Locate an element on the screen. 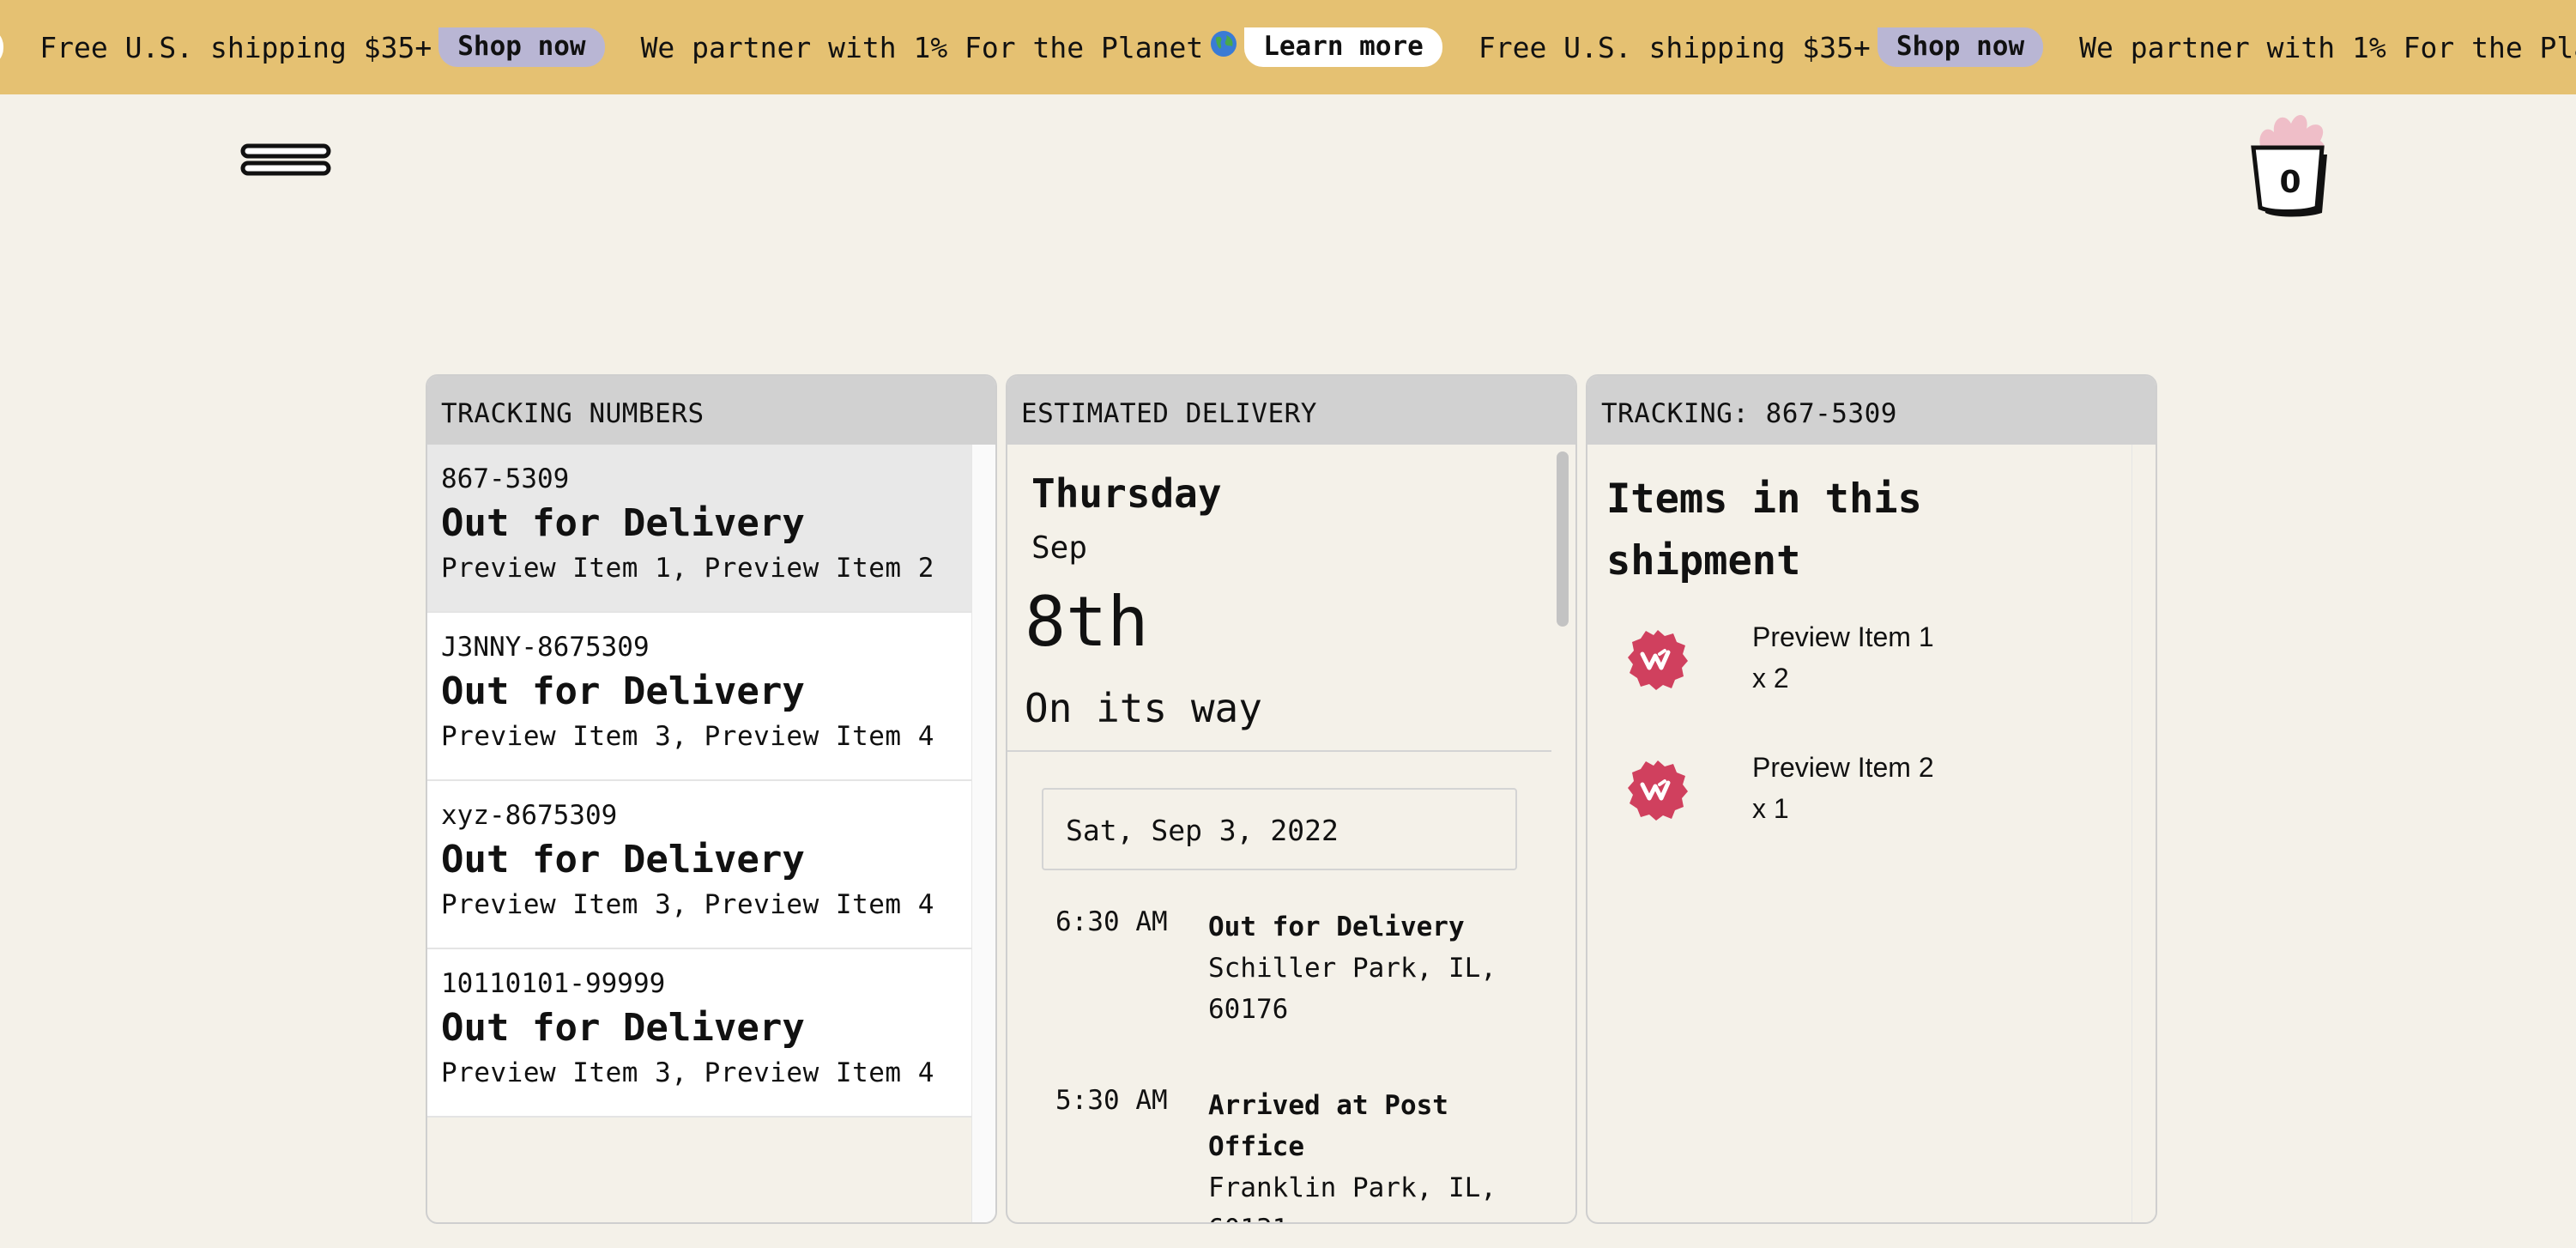 The width and height of the screenshot is (2576, 1248). scrollbar-thumb is located at coordinates (1563, 539).